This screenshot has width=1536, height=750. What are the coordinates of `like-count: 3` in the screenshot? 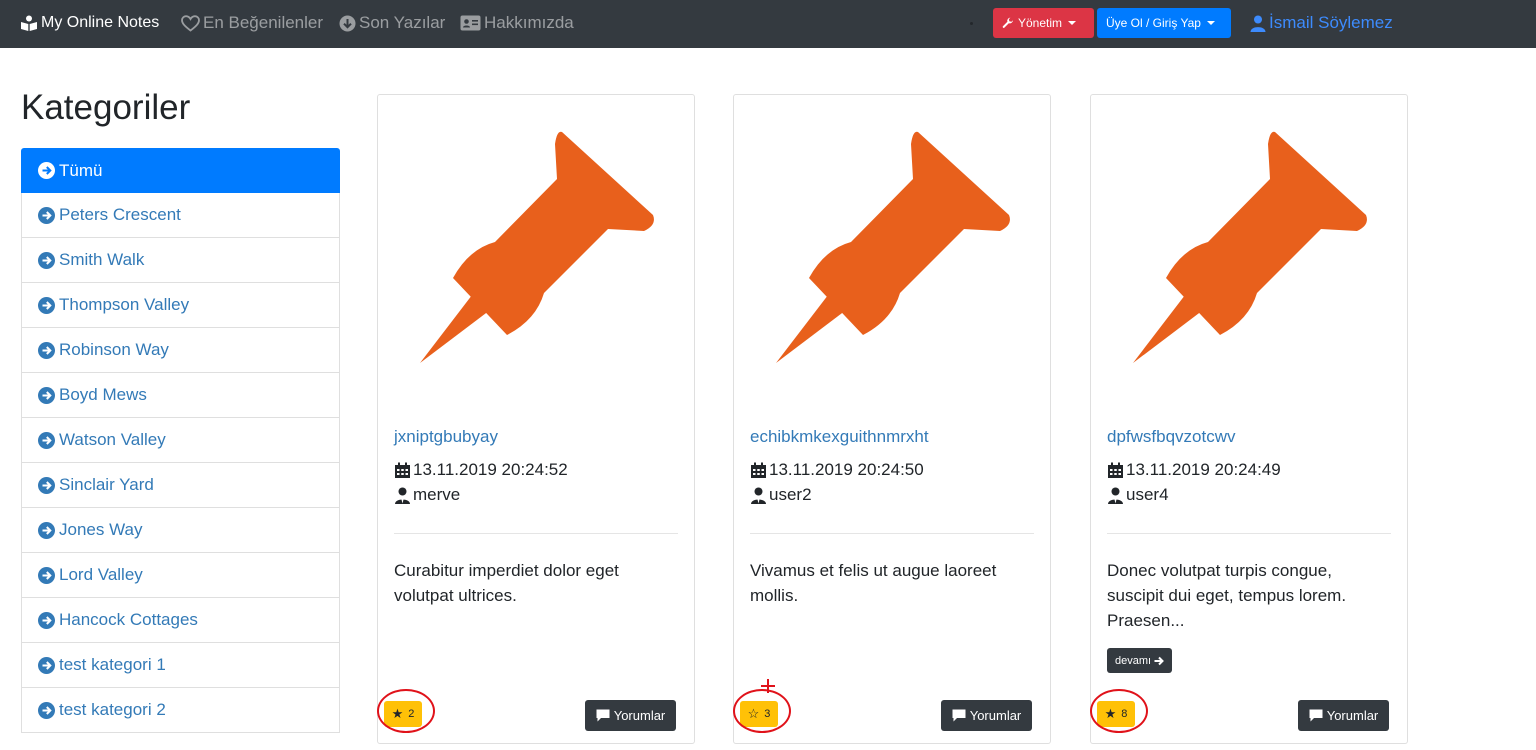 It's located at (767, 714).